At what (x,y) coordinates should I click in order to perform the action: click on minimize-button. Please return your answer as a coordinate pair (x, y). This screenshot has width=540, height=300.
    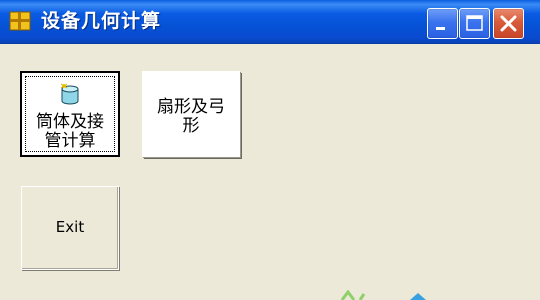
    Looking at the image, I should click on (442, 23).